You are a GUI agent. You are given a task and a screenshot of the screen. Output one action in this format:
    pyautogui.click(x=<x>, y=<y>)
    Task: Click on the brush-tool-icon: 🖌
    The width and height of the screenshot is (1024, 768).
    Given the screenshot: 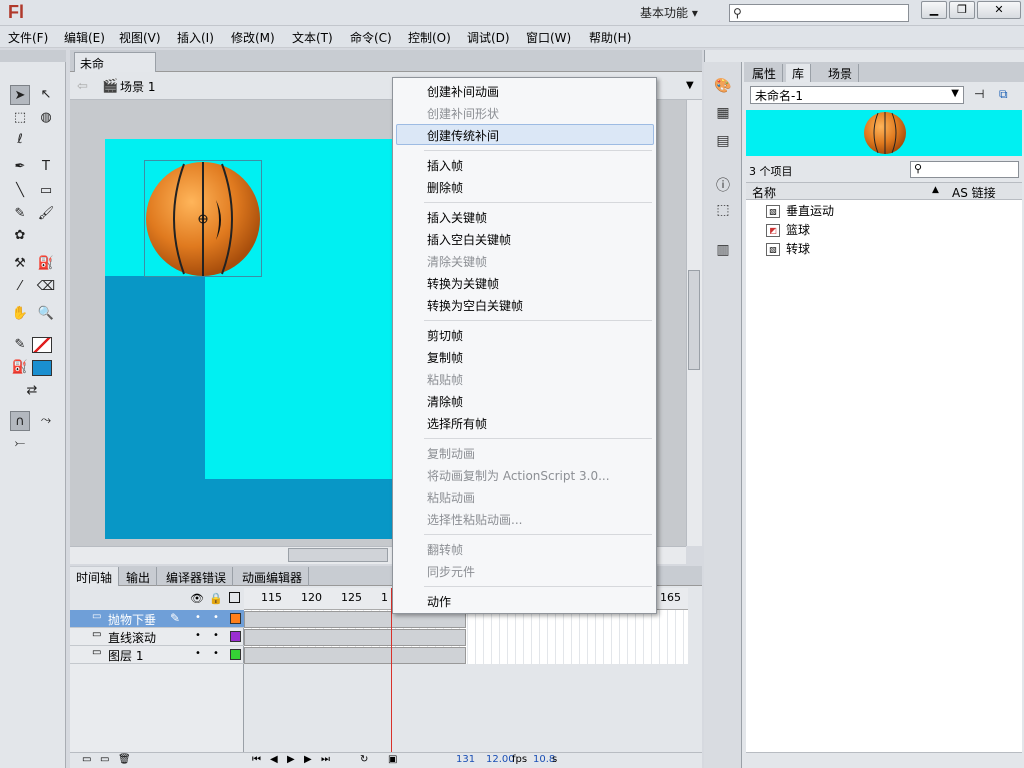 What is the action you would take?
    pyautogui.click(x=46, y=214)
    